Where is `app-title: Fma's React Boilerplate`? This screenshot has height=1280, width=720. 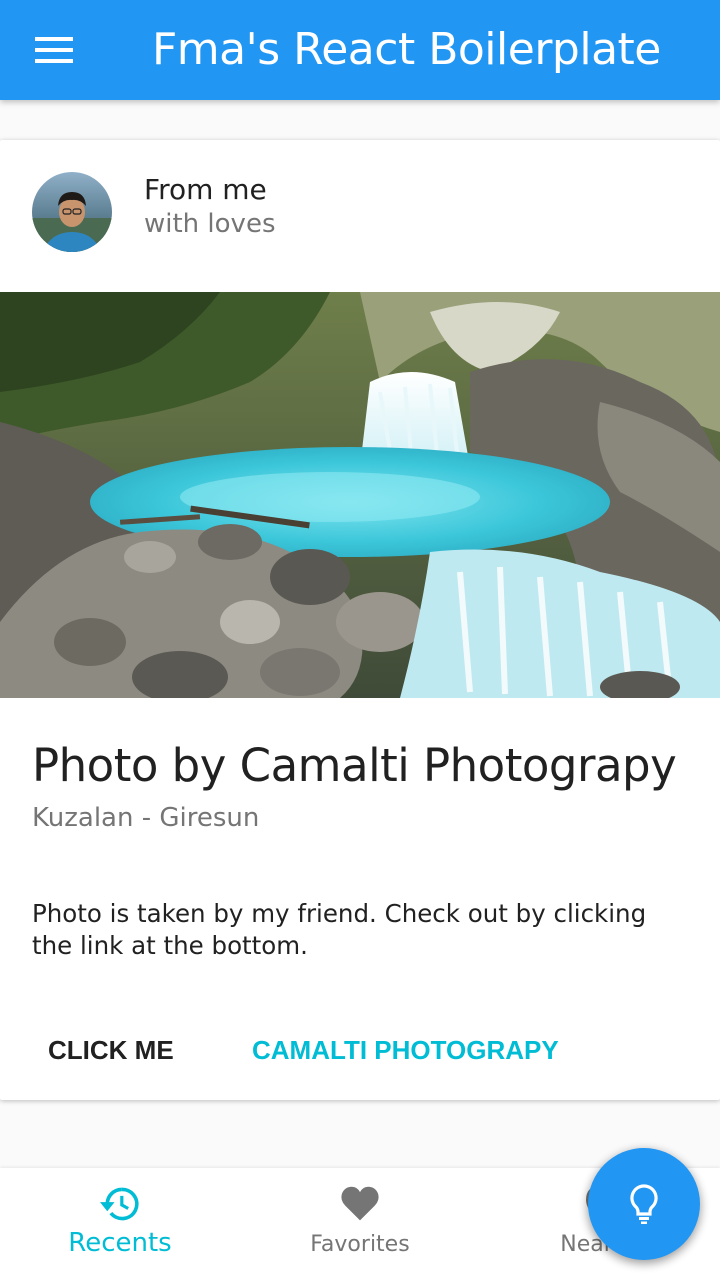 app-title: Fma's React Boilerplate is located at coordinates (406, 49).